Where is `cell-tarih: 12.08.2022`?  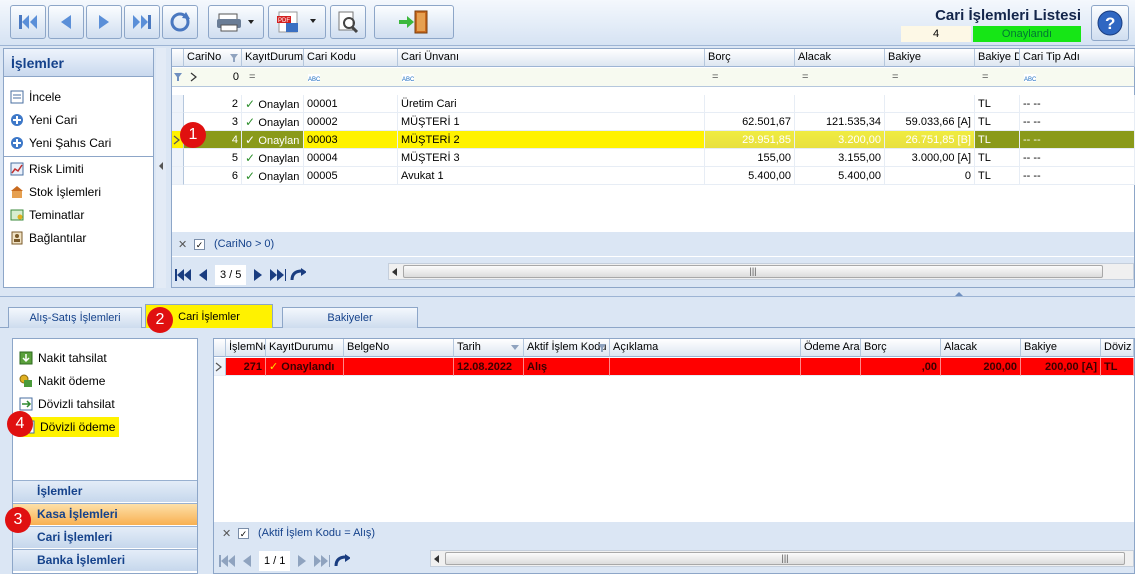
cell-tarih: 12.08.2022 is located at coordinates (489, 367).